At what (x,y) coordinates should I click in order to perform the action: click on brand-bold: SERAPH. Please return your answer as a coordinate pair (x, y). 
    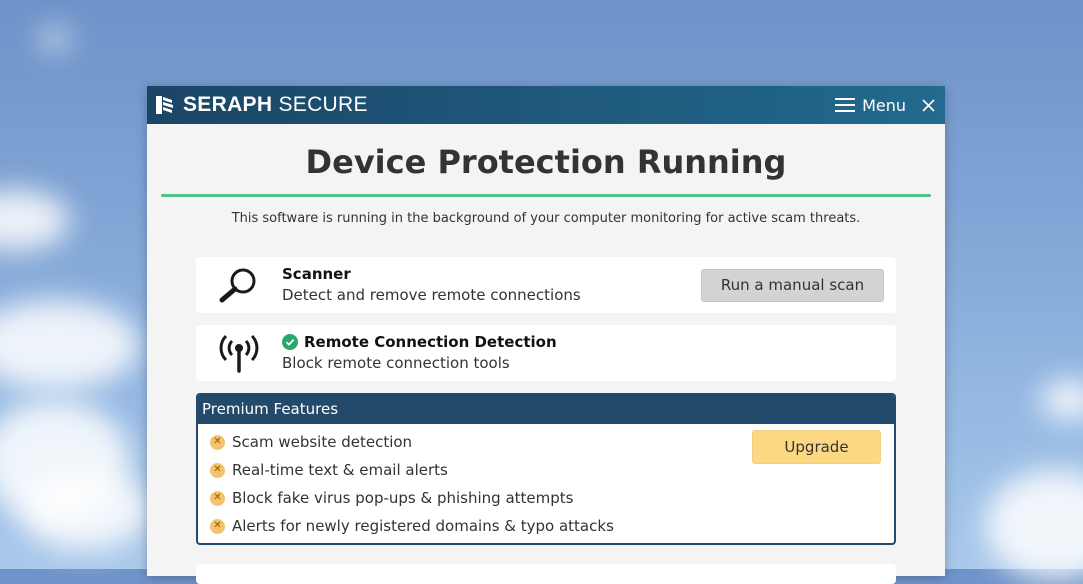
    Looking at the image, I should click on (228, 104).